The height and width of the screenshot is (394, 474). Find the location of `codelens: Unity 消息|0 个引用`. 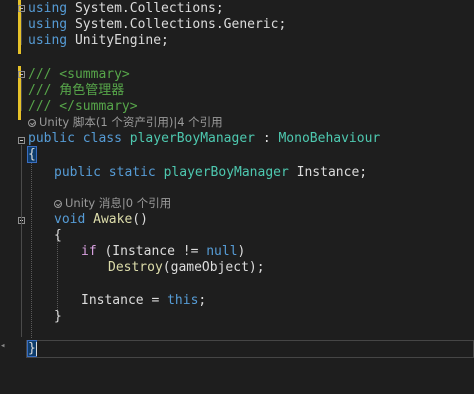

codelens: Unity 消息|0 个引用 is located at coordinates (85, 203).